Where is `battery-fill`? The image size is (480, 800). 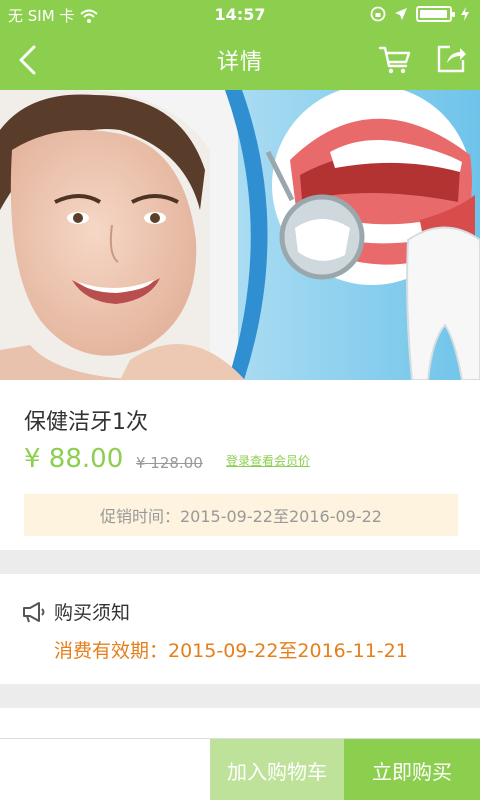
battery-fill is located at coordinates (433, 14).